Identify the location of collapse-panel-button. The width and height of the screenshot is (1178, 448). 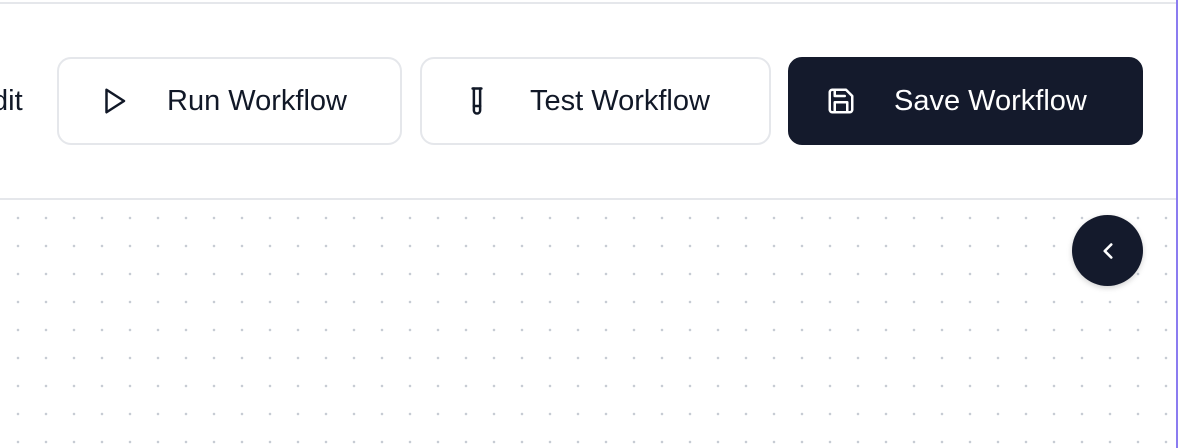
(1107, 250).